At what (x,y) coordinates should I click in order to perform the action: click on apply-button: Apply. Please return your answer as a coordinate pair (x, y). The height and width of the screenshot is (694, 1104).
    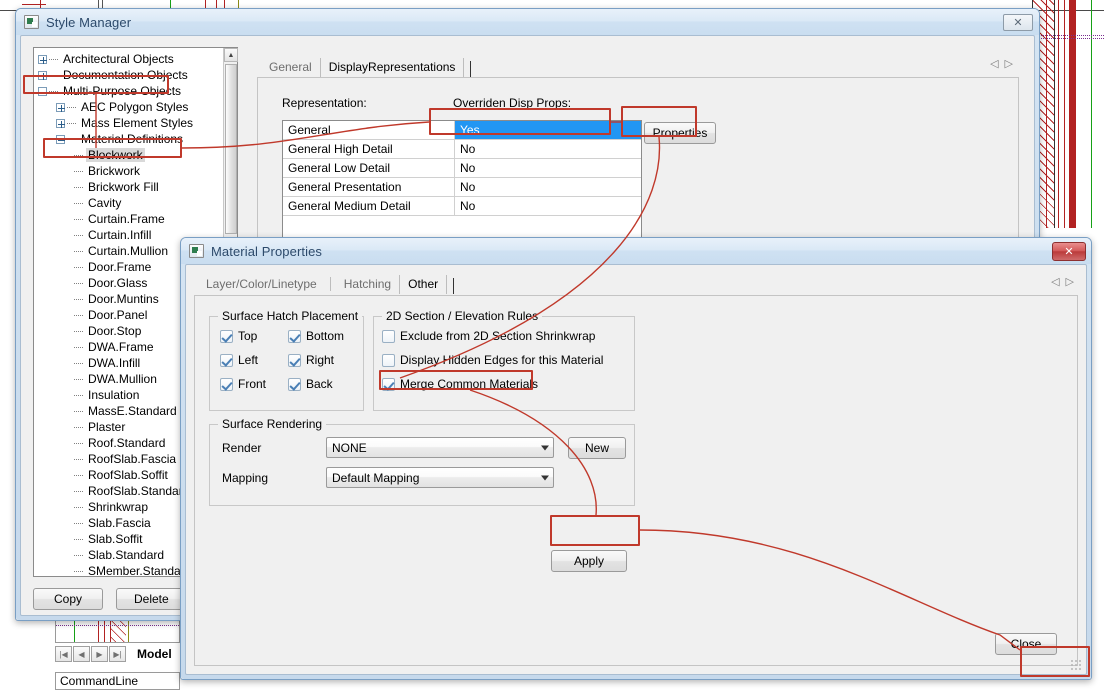
    Looking at the image, I should click on (589, 561).